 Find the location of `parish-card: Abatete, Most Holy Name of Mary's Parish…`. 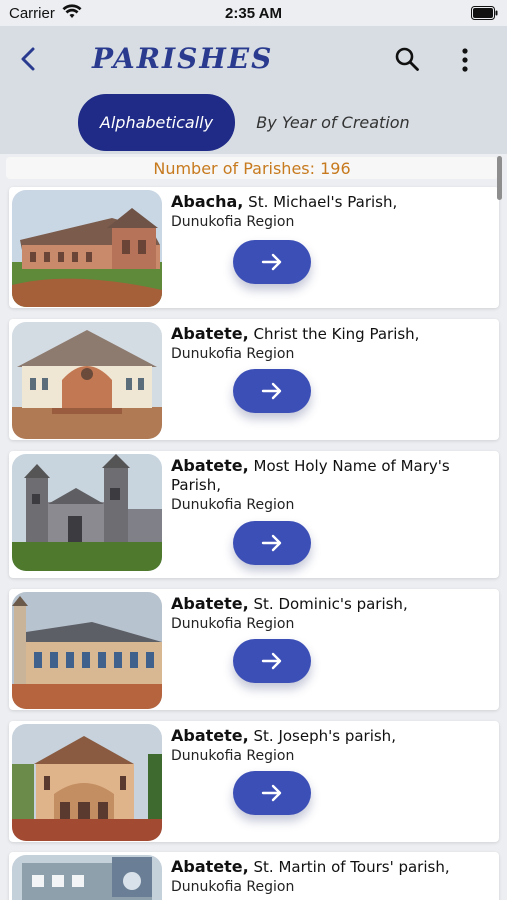

parish-card: Abatete, Most Holy Name of Mary's Parish… is located at coordinates (254, 514).